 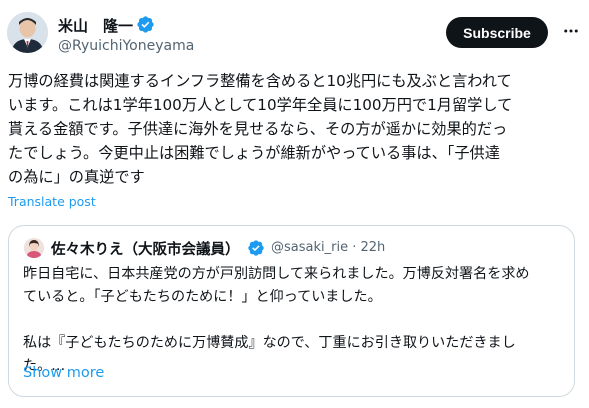 I want to click on quoted-text-line, so click(x=295, y=320).